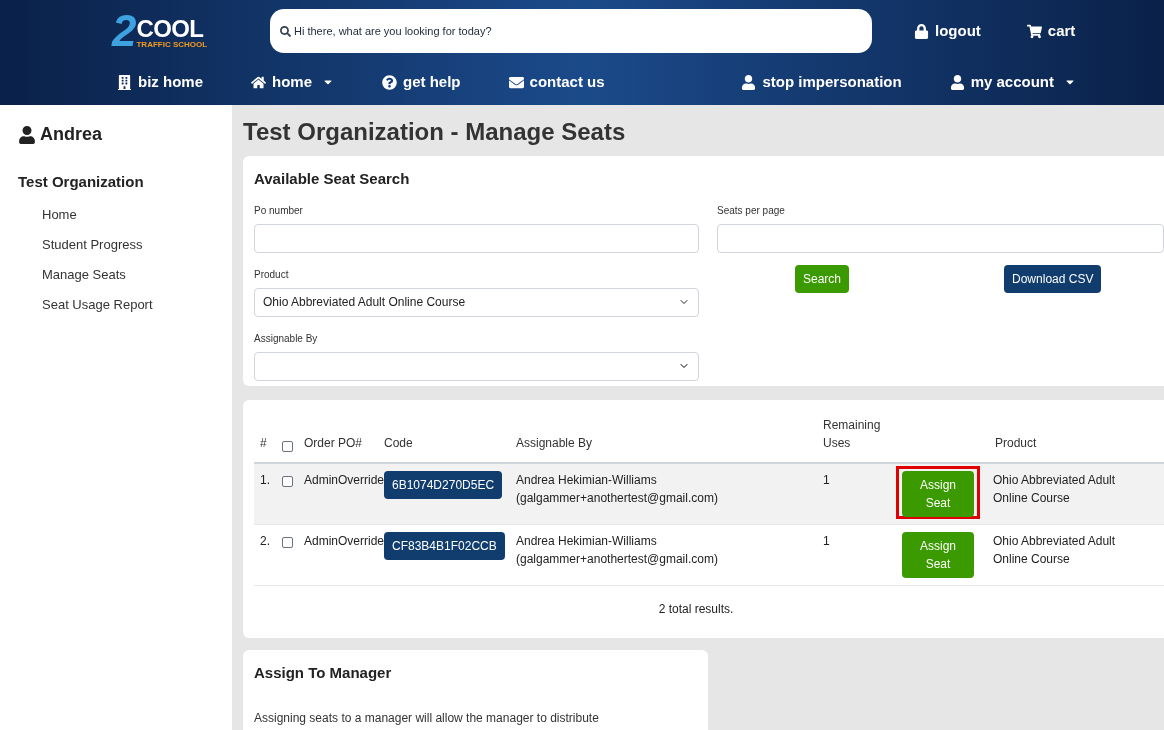 The image size is (1164, 730). I want to click on column-header: Product, so click(1016, 443).